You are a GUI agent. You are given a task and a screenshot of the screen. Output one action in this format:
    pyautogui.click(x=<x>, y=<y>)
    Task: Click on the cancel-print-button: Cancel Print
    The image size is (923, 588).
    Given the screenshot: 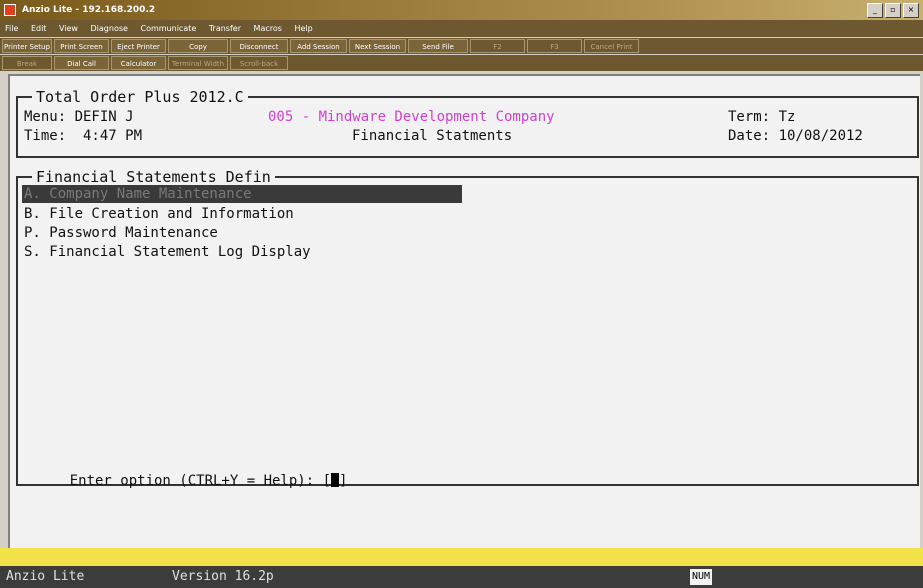 What is the action you would take?
    pyautogui.click(x=611, y=46)
    